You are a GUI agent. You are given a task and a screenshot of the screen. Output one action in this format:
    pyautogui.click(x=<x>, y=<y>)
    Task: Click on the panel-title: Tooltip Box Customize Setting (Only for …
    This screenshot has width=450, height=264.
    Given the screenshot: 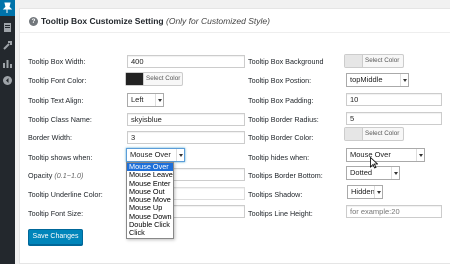 What is the action you would take?
    pyautogui.click(x=155, y=21)
    